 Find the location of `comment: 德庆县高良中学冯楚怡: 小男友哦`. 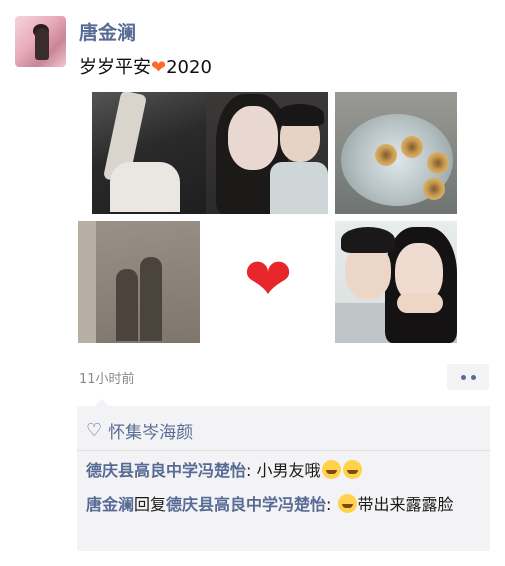

comment: 德庆县高良中学冯楚怡: 小男友哦 is located at coordinates (224, 471).